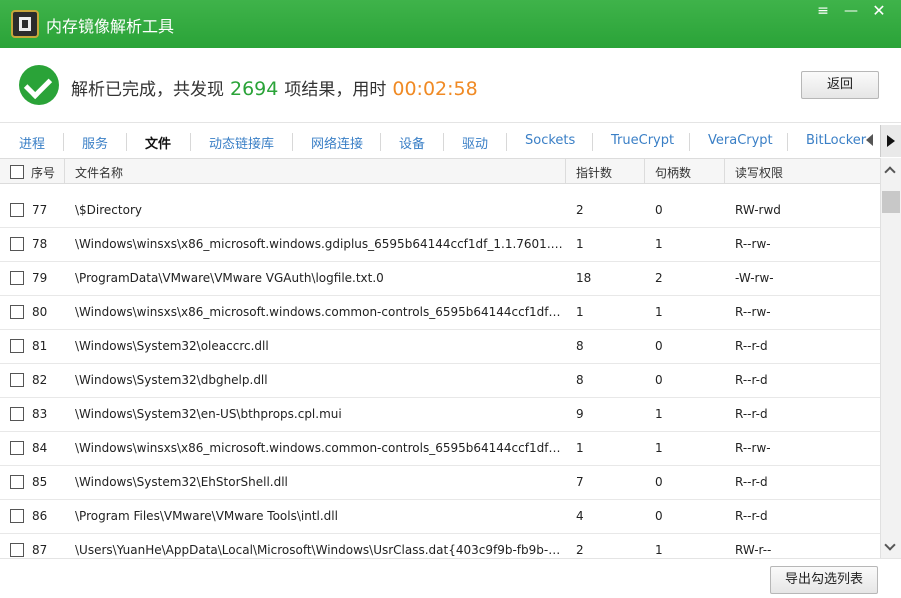 The height and width of the screenshot is (598, 901). What do you see at coordinates (550, 140) in the screenshot?
I see `tab-sockets: Sockets` at bounding box center [550, 140].